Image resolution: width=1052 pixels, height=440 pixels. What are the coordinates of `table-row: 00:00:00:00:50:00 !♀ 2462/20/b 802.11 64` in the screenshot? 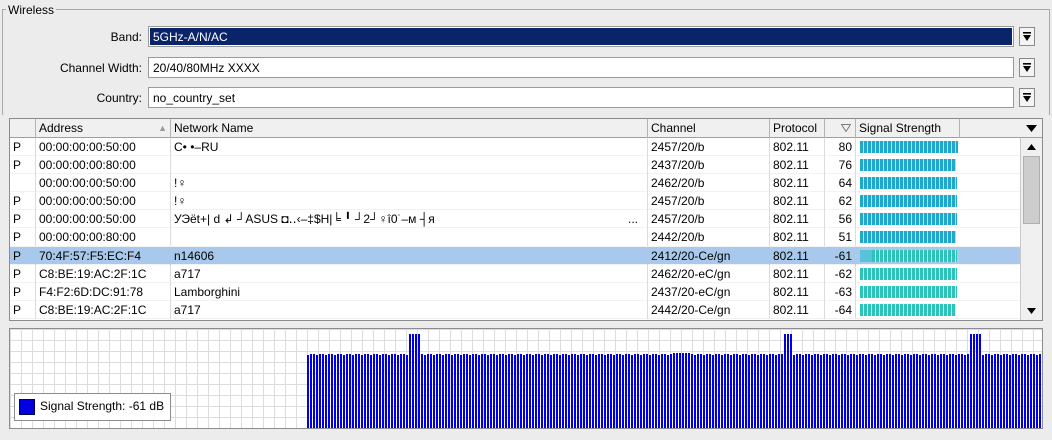 It's located at (515, 183).